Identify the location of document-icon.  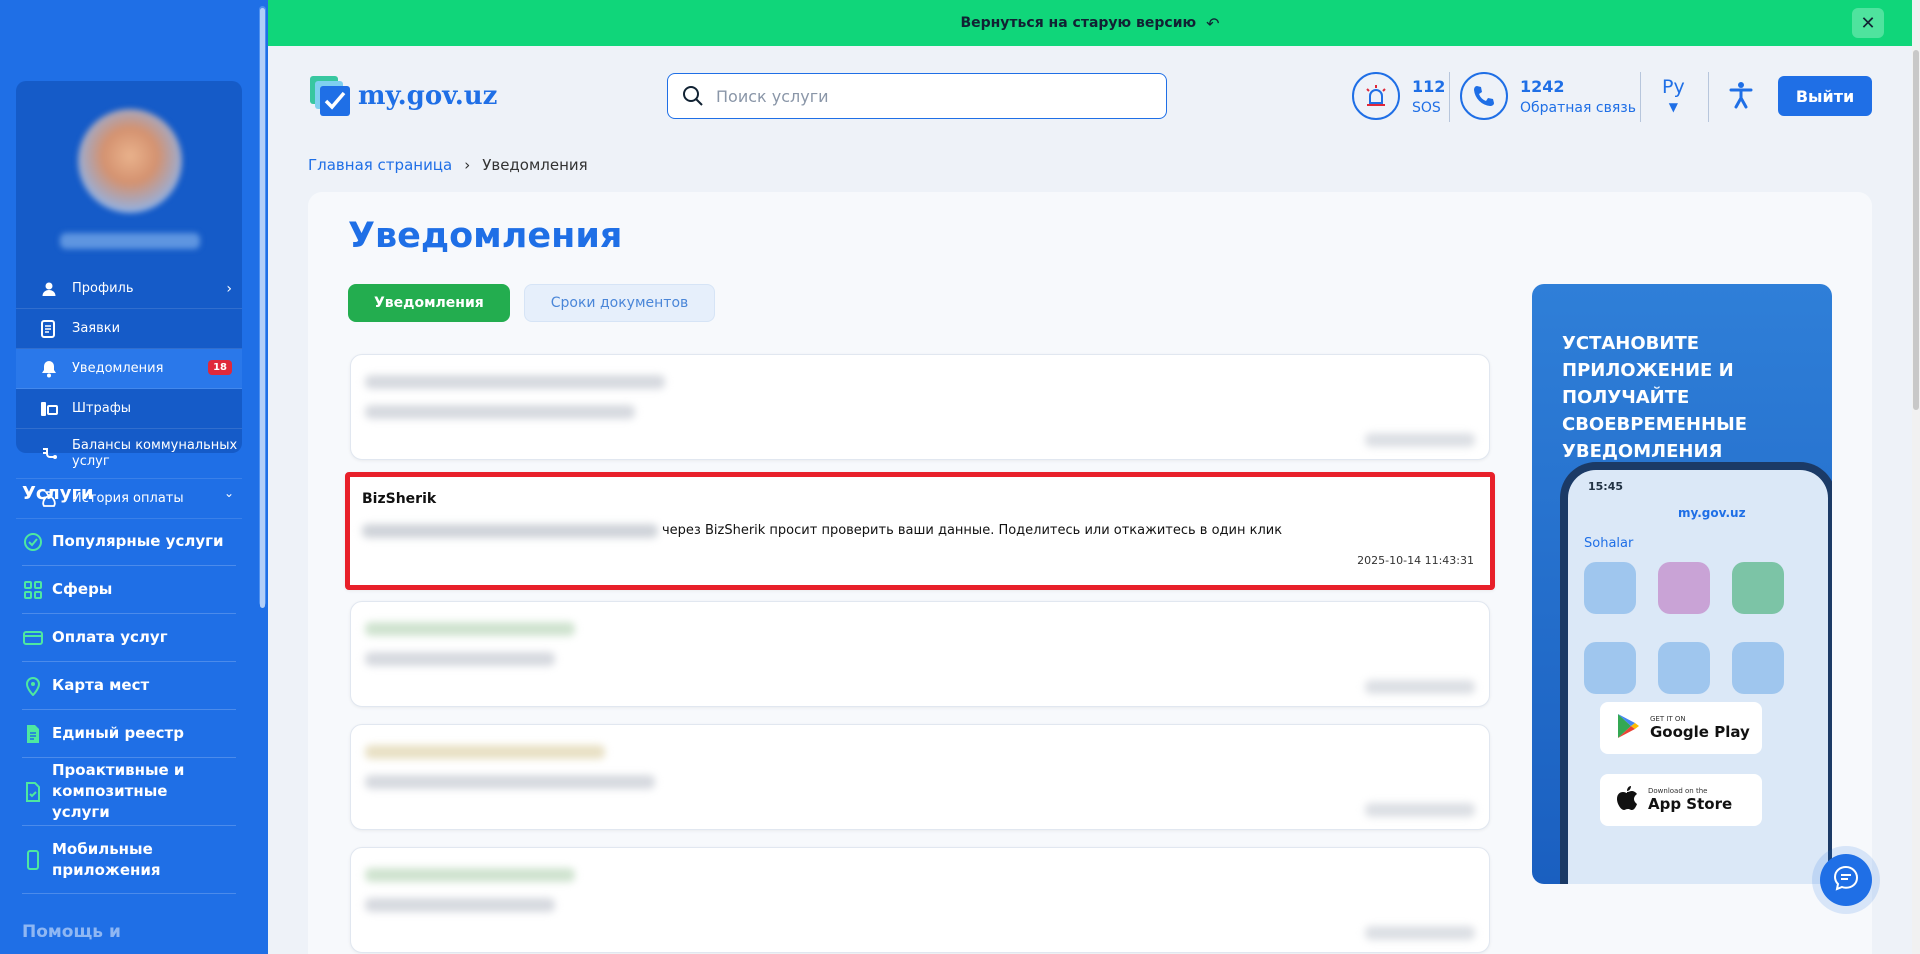
(33, 734).